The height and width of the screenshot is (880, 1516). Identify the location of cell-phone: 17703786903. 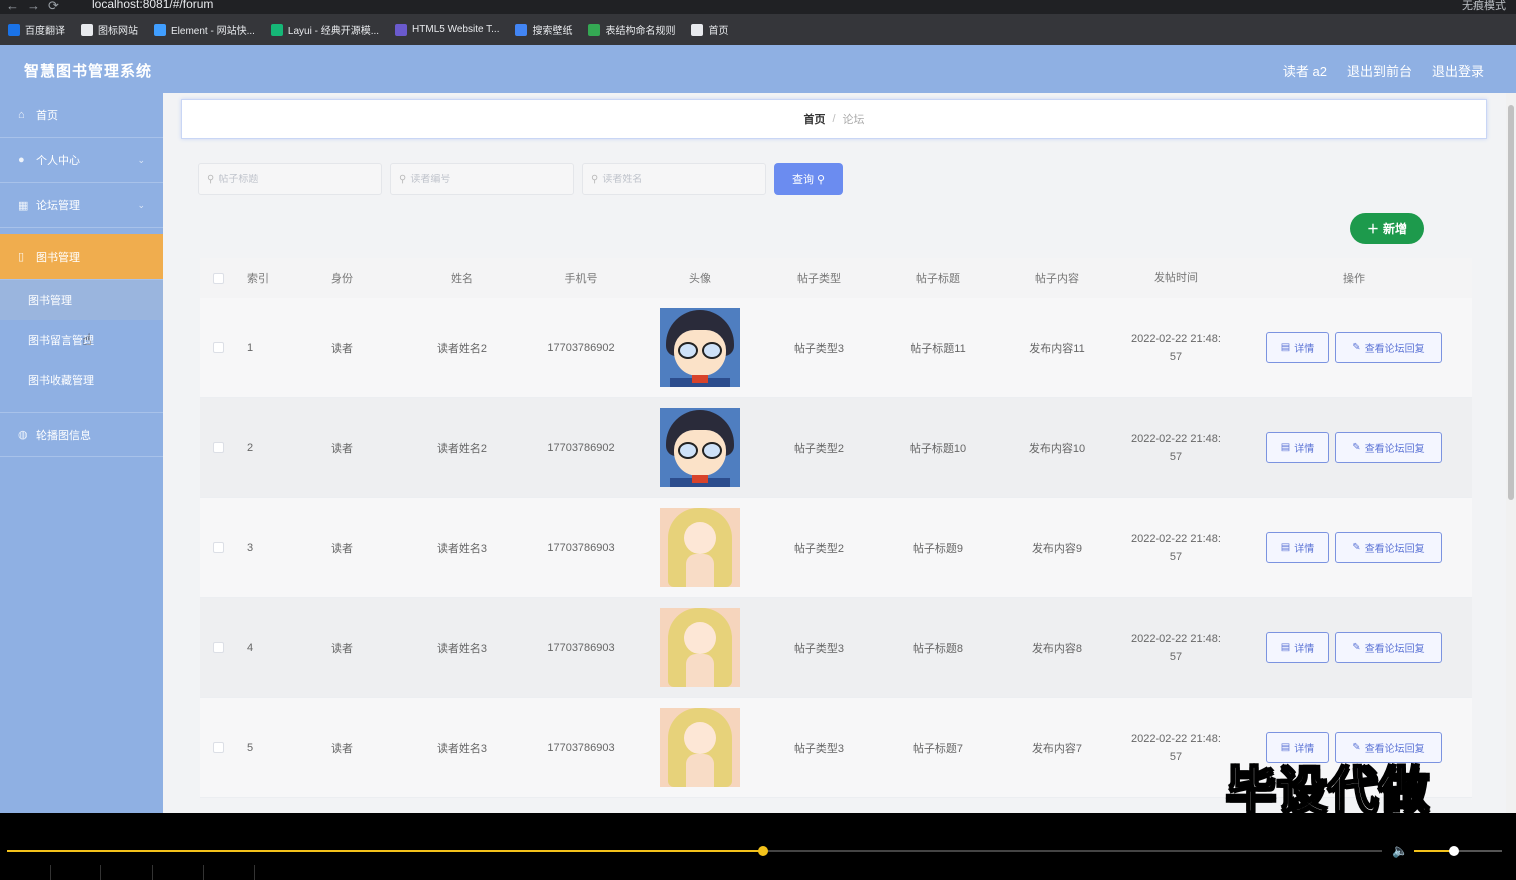
(581, 747).